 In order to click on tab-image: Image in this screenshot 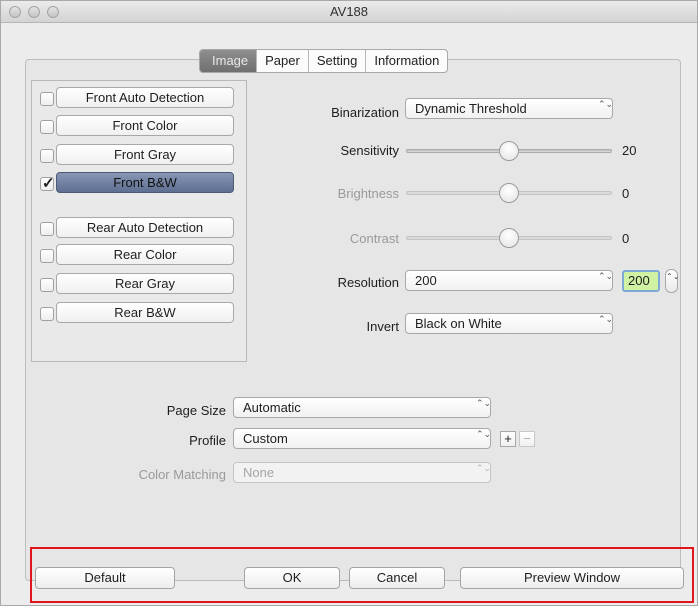, I will do `click(228, 61)`.